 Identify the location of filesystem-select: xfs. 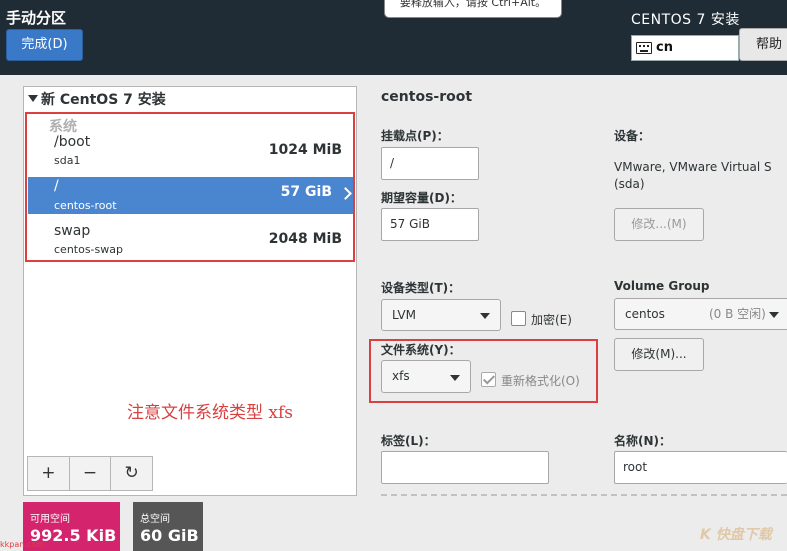
(426, 376).